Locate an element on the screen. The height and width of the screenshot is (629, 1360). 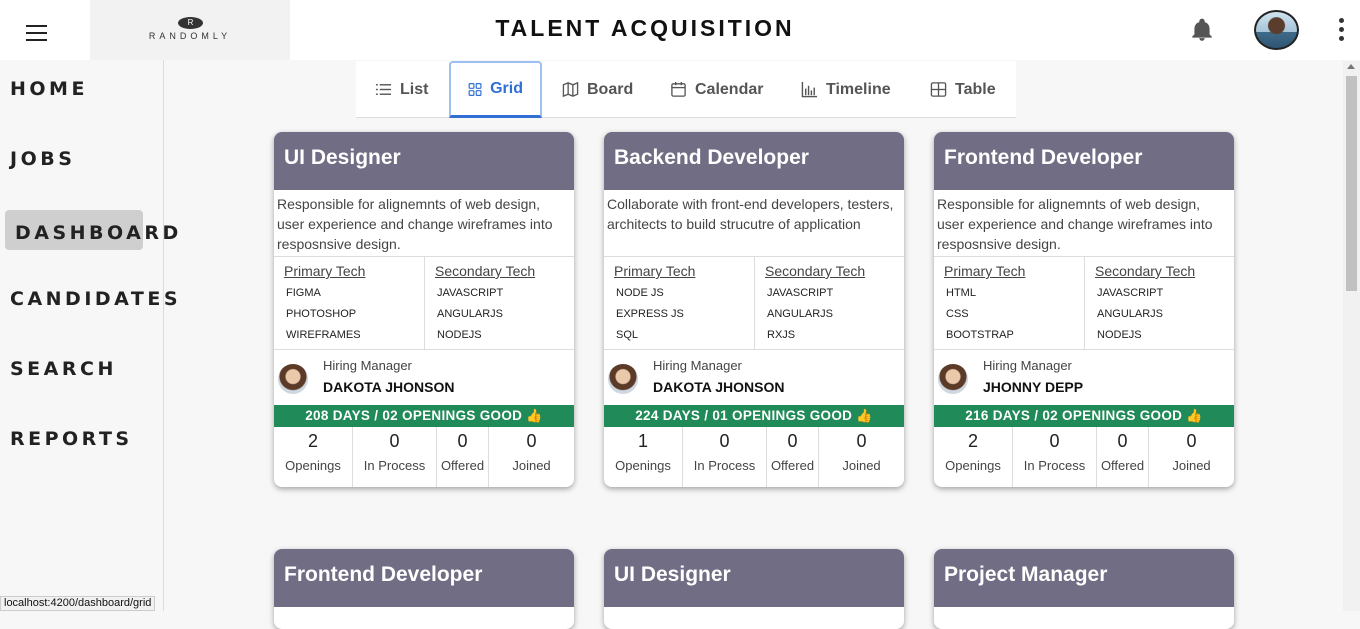
more-options-icon is located at coordinates (1341, 30).